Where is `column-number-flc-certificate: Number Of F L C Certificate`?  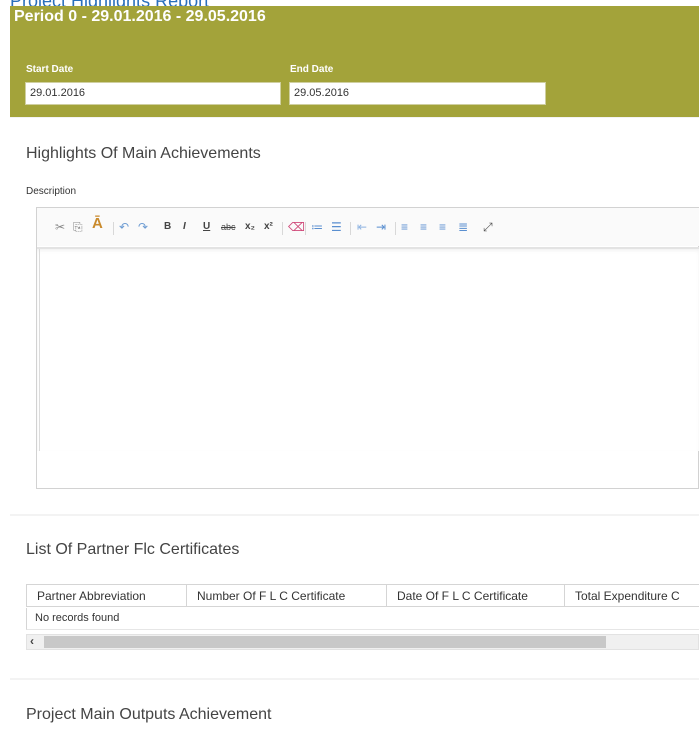 column-number-flc-certificate: Number Of F L C Certificate is located at coordinates (286, 596).